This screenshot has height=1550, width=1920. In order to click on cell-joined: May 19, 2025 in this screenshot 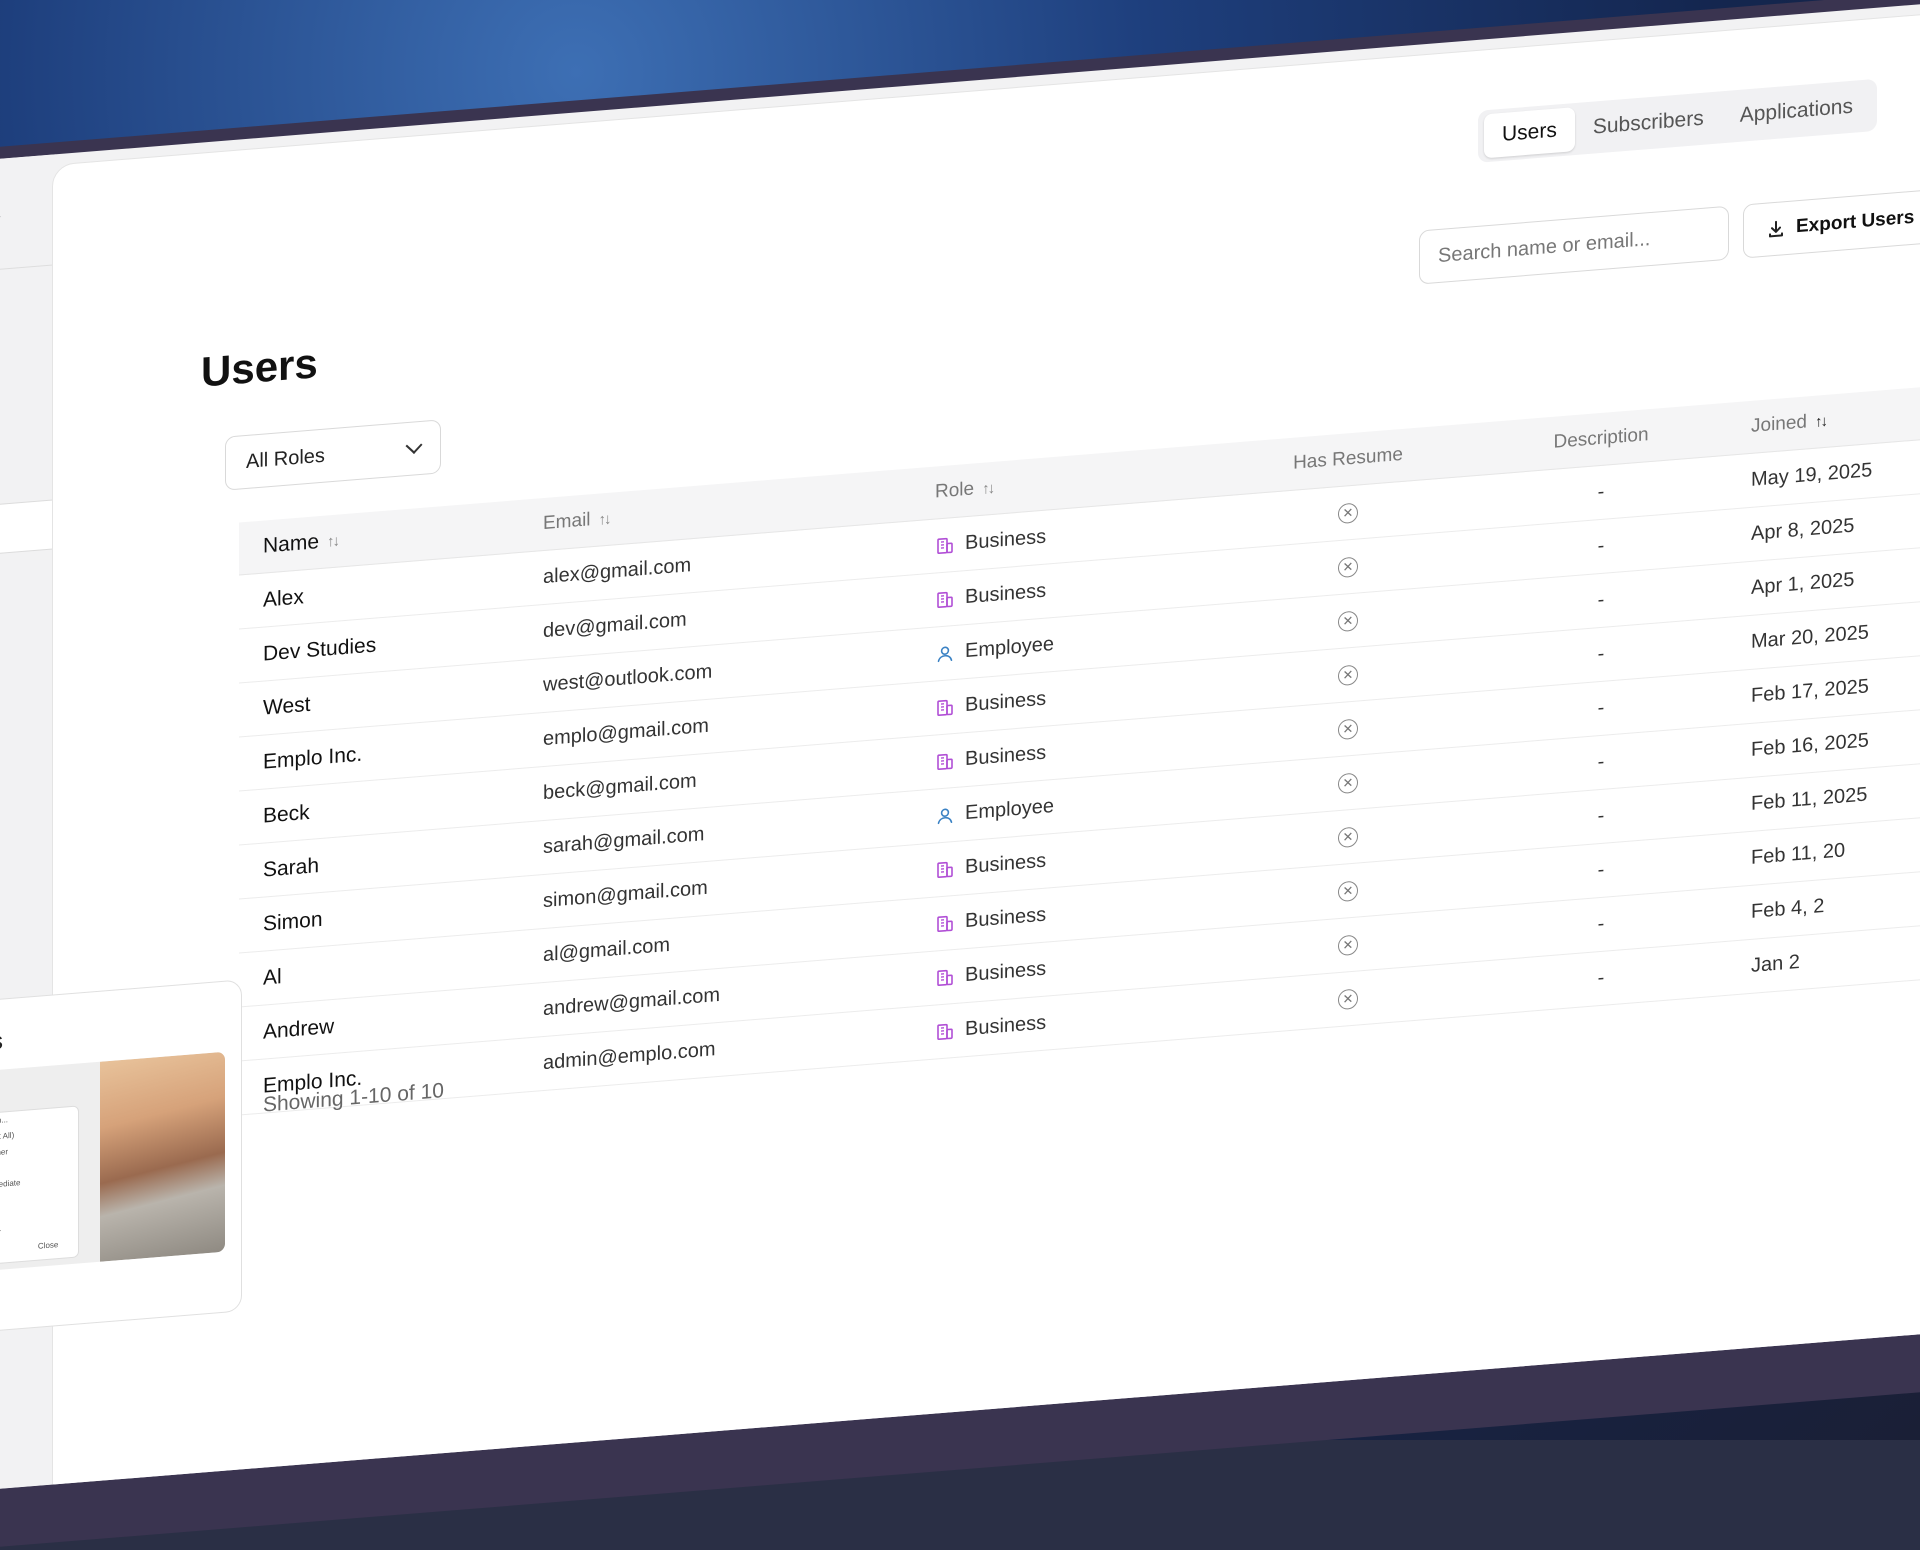, I will do `click(1821, 472)`.